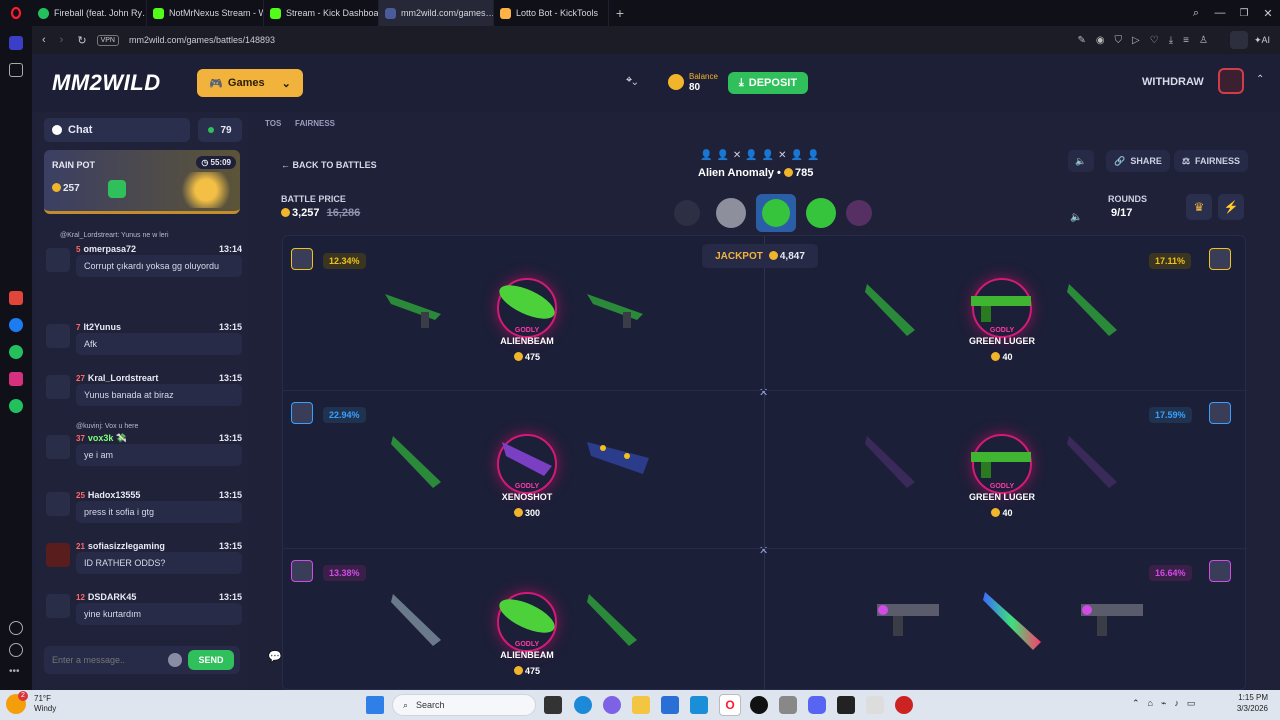  I want to click on discord-icon, so click(817, 705).